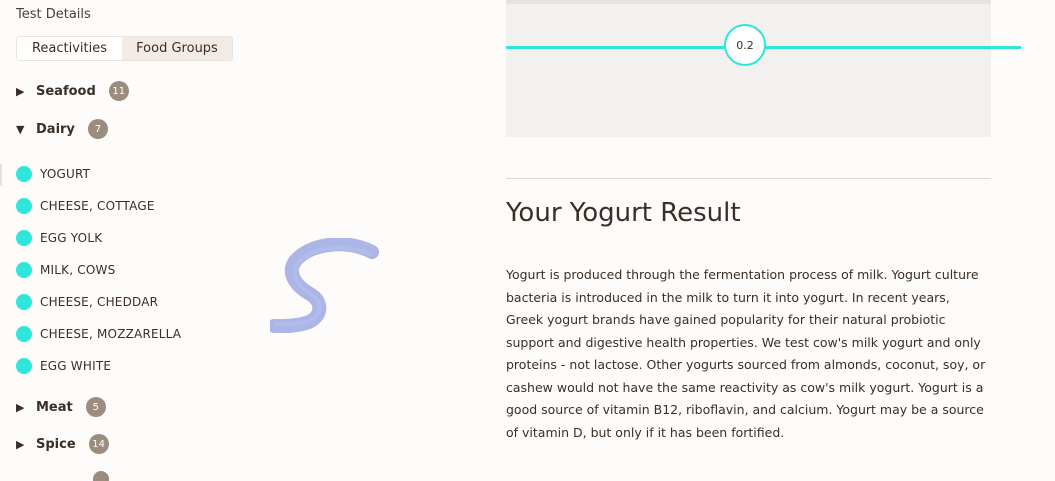 The width and height of the screenshot is (1055, 481). Describe the element at coordinates (748, 68) in the screenshot. I see `reactivity-chart: 0.2` at that location.